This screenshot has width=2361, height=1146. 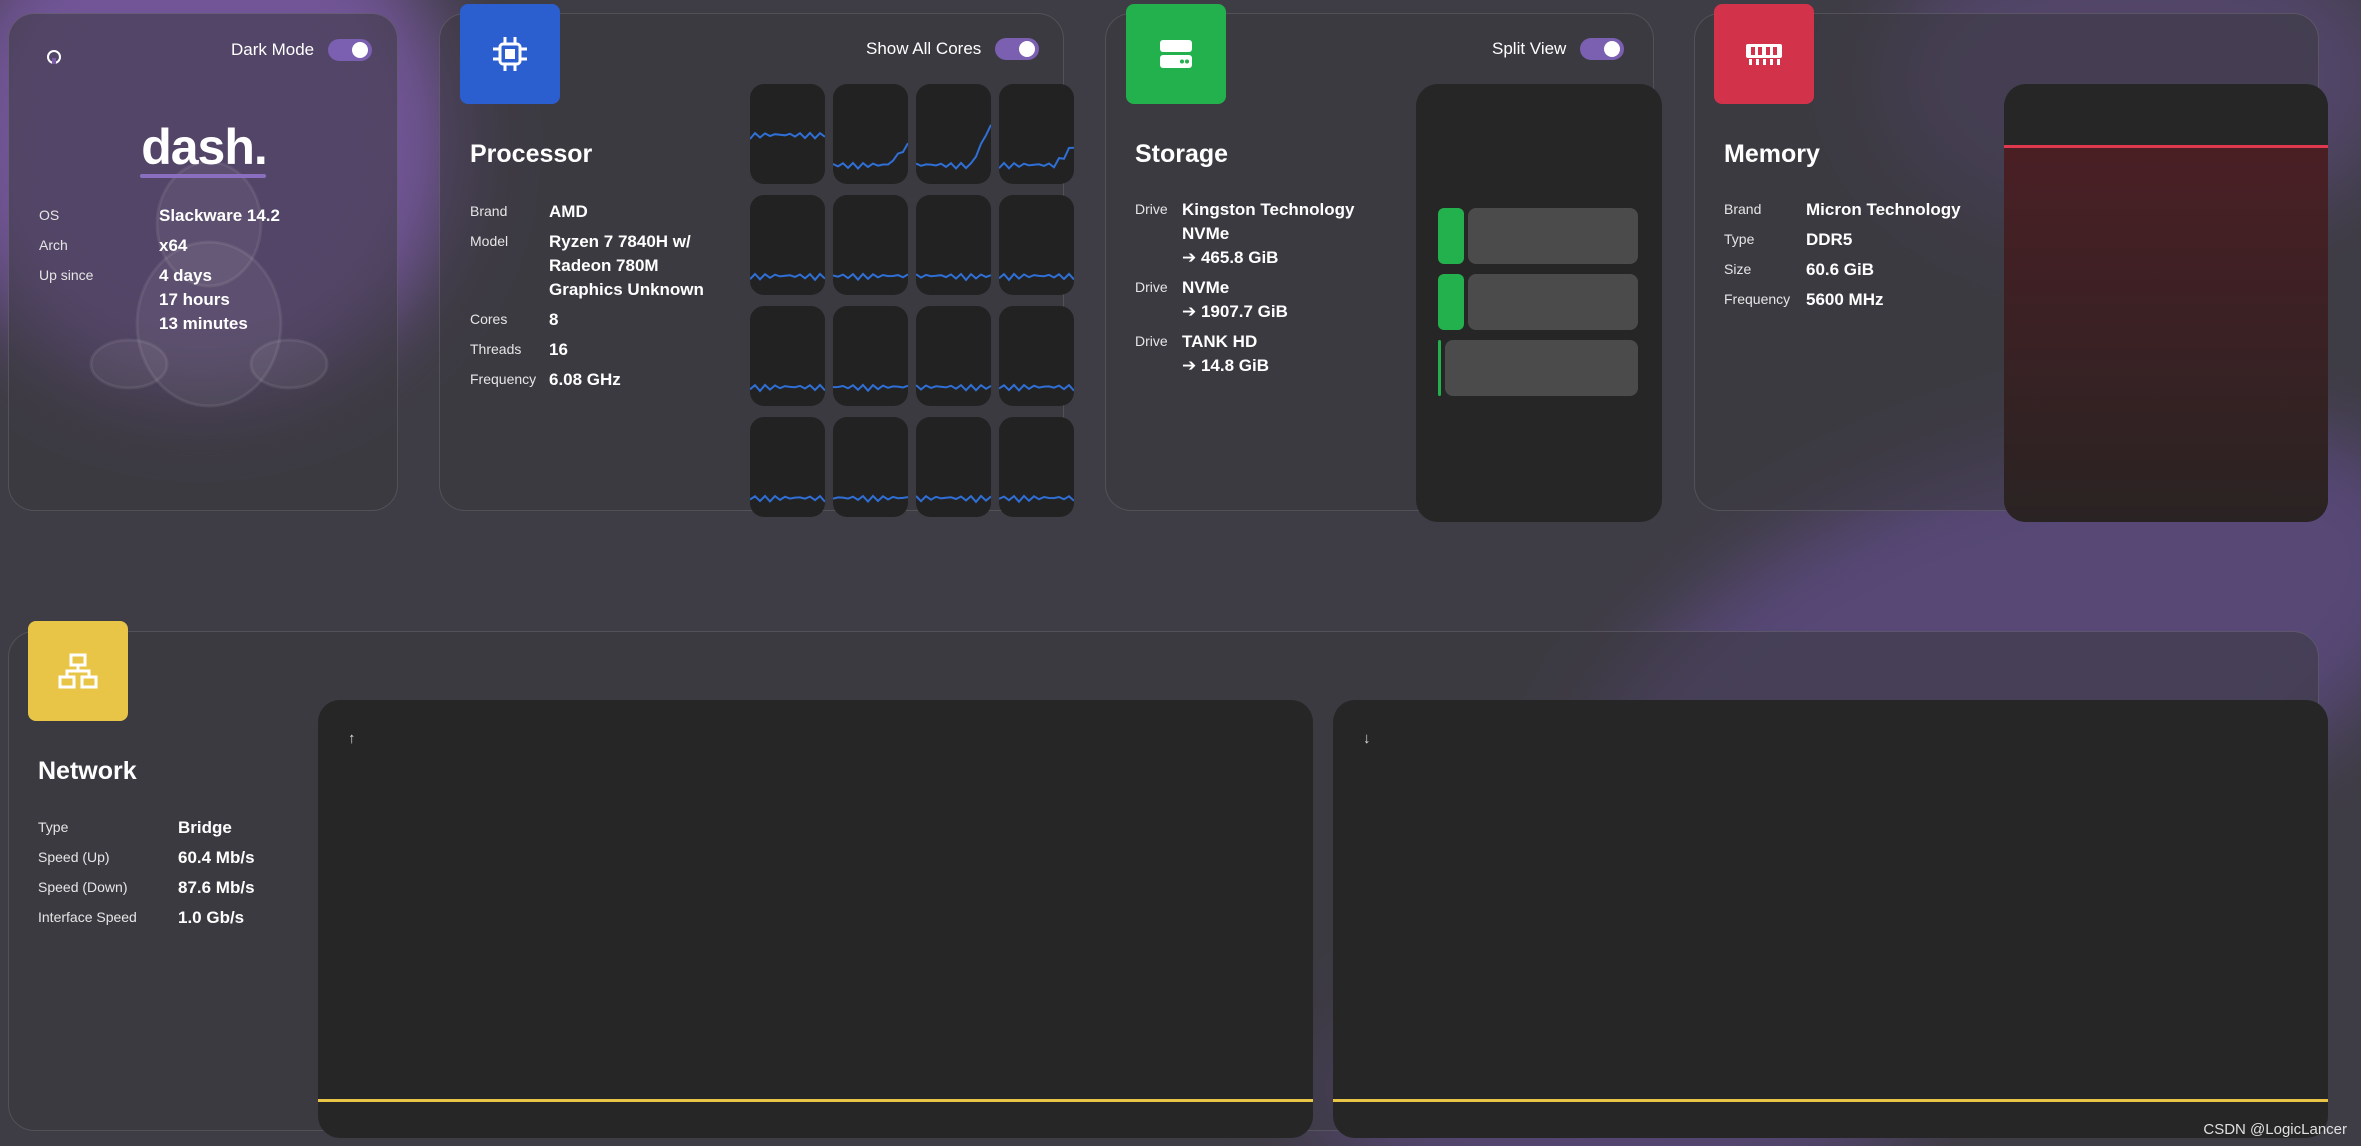 What do you see at coordinates (1840, 269) in the screenshot?
I see `memory-value: 60.6 GiB` at bounding box center [1840, 269].